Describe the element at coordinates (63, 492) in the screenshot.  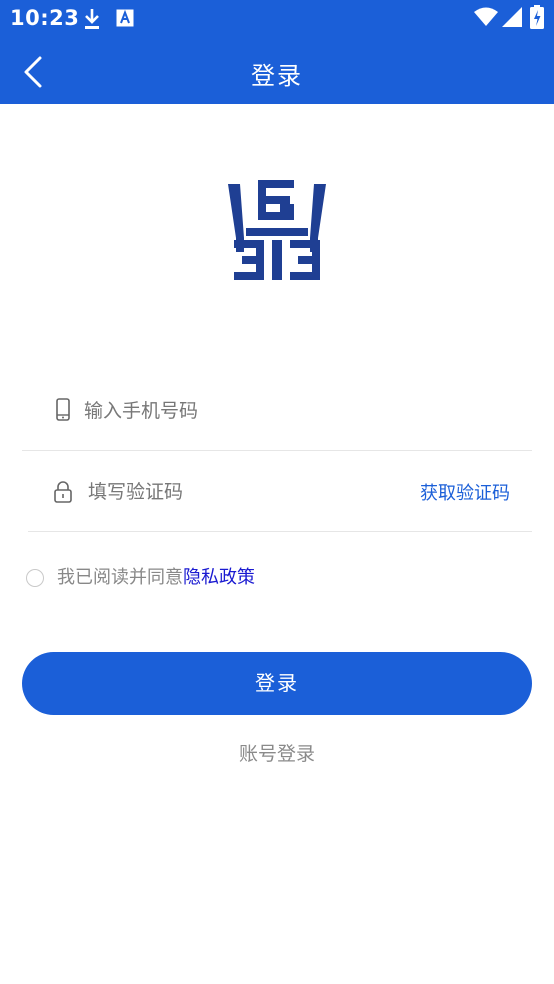
I see `lock-icon` at that location.